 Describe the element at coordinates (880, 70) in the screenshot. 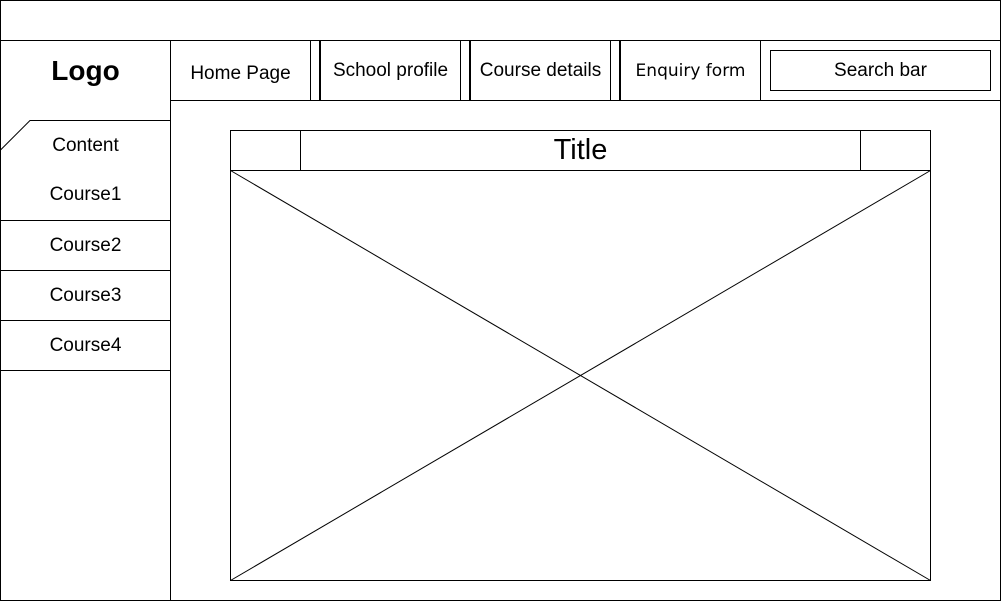

I see `search-bar: Search bar` at that location.